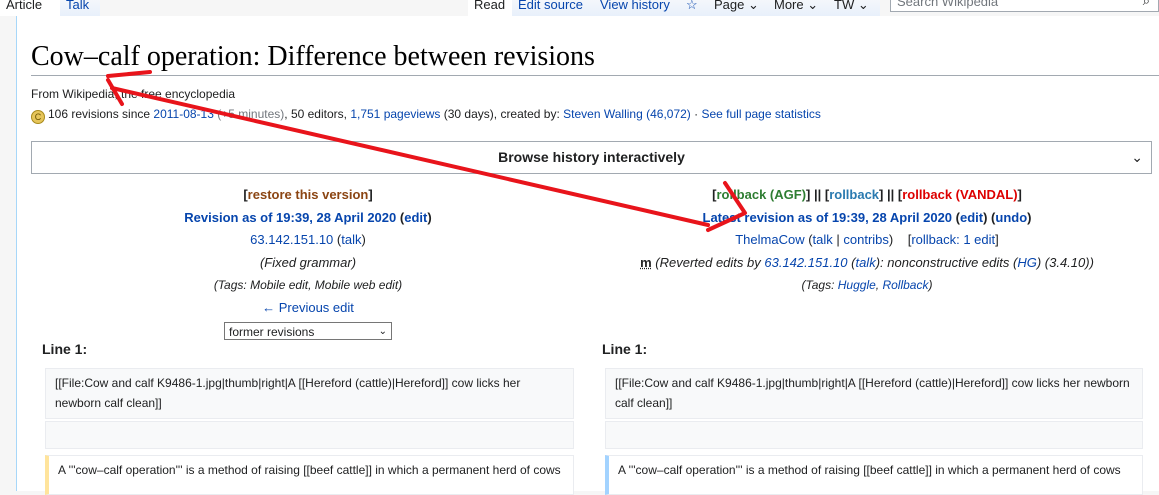 The height and width of the screenshot is (495, 1159). What do you see at coordinates (874, 435) in the screenshot?
I see `diff-context-empty-right` at bounding box center [874, 435].